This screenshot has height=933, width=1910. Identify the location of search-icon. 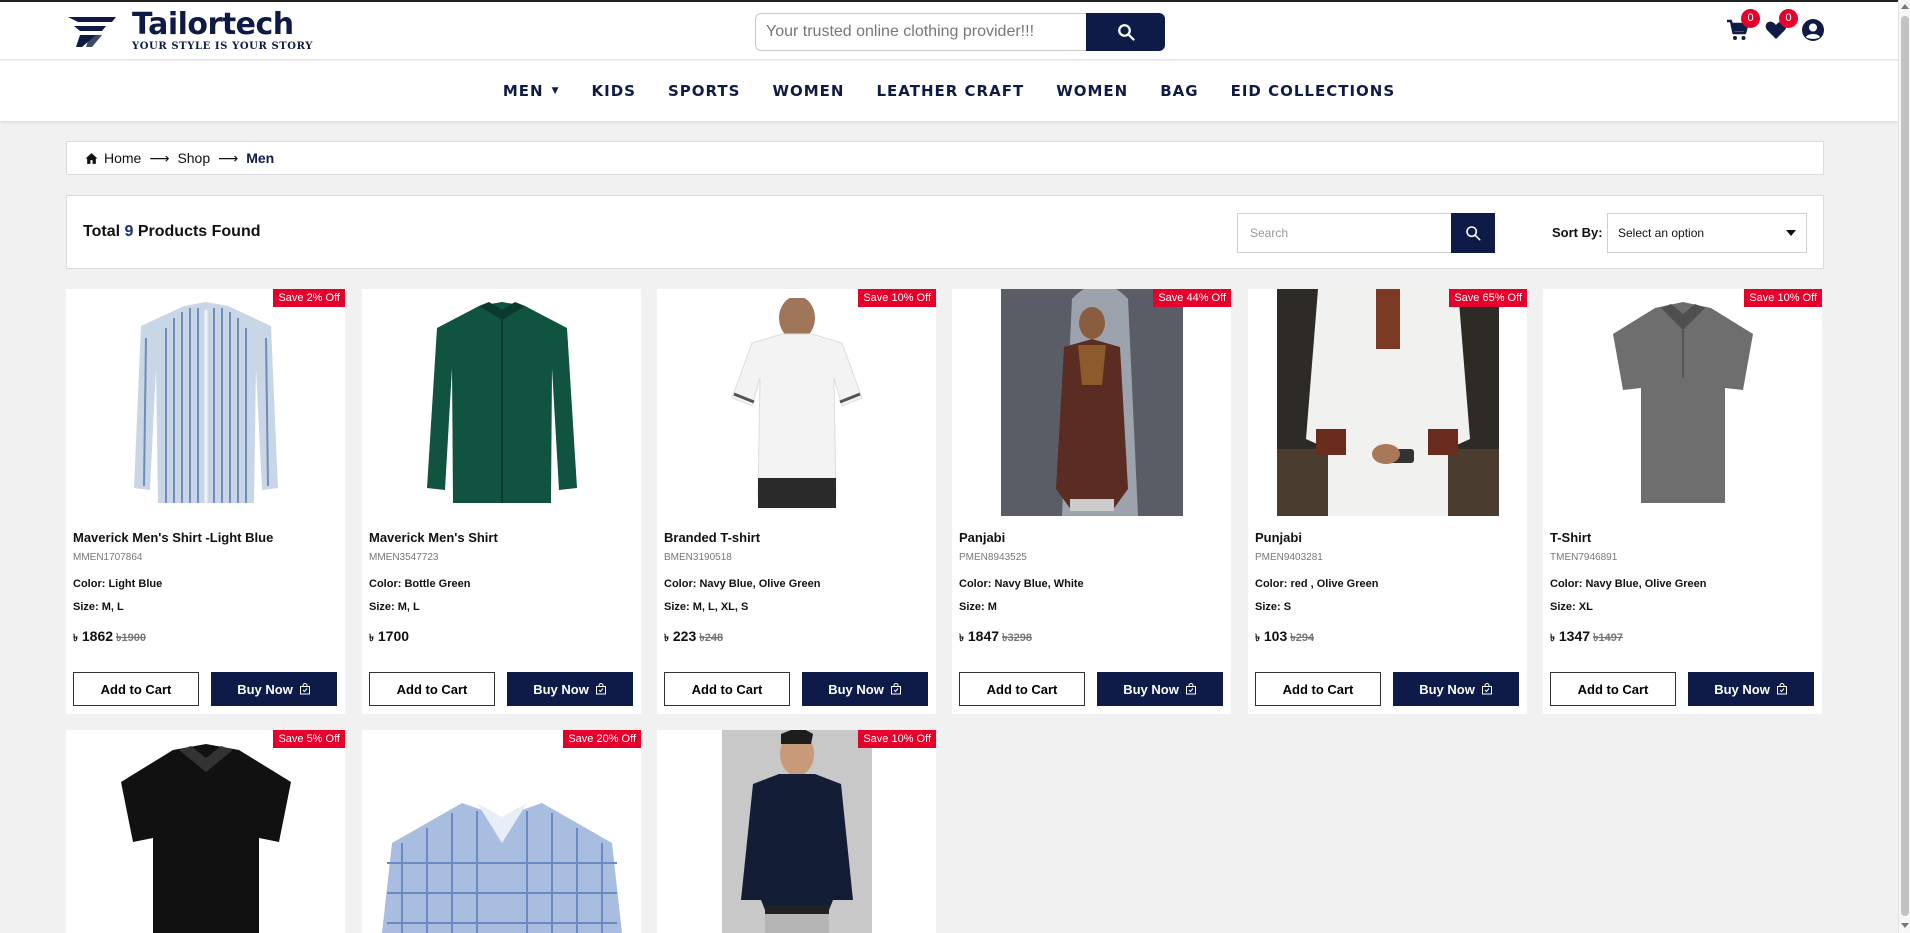
(1473, 233).